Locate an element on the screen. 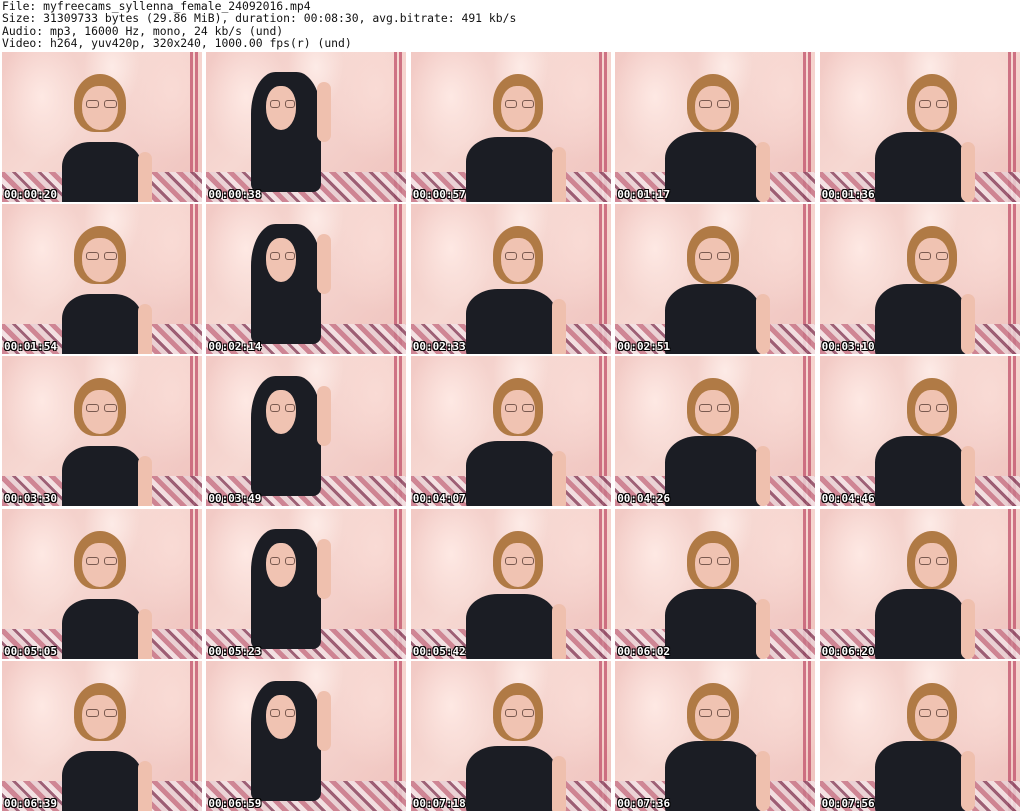  video-thumbnail: 00:06:02 is located at coordinates (715, 583).